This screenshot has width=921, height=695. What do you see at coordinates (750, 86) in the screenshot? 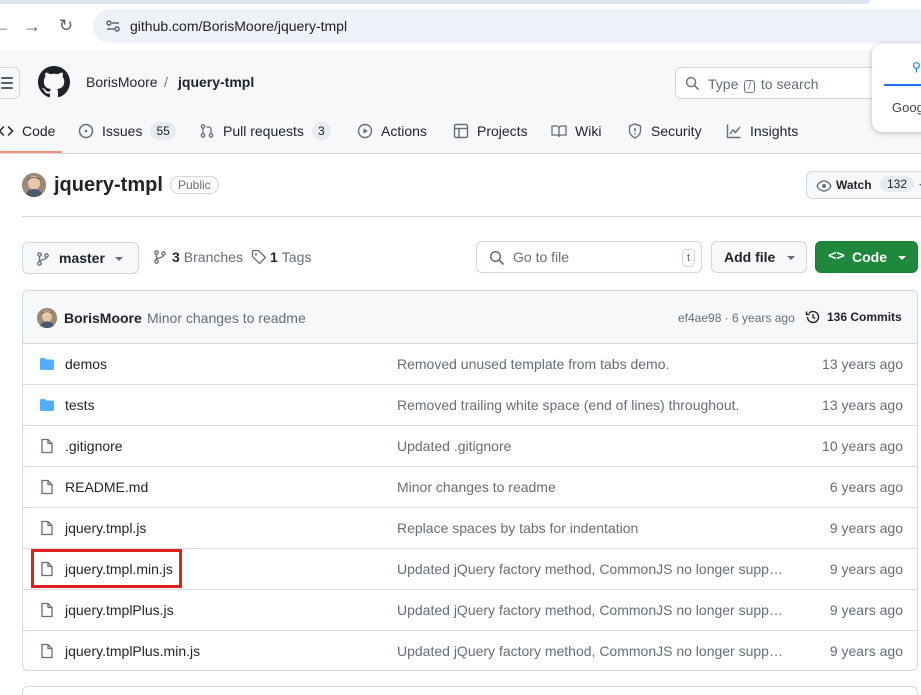
I see `search-shortcut-key: /` at bounding box center [750, 86].